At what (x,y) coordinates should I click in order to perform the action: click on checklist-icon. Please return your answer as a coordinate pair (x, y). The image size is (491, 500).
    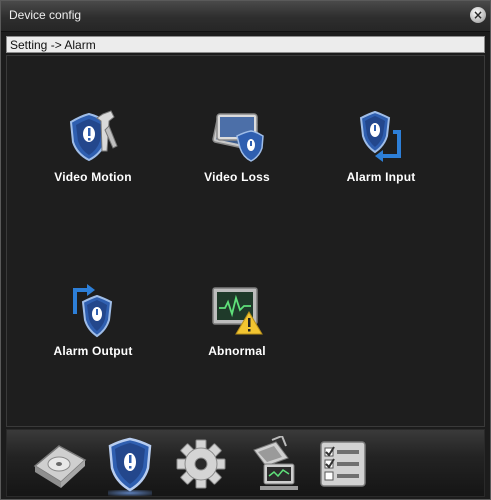
    Looking at the image, I should click on (343, 464).